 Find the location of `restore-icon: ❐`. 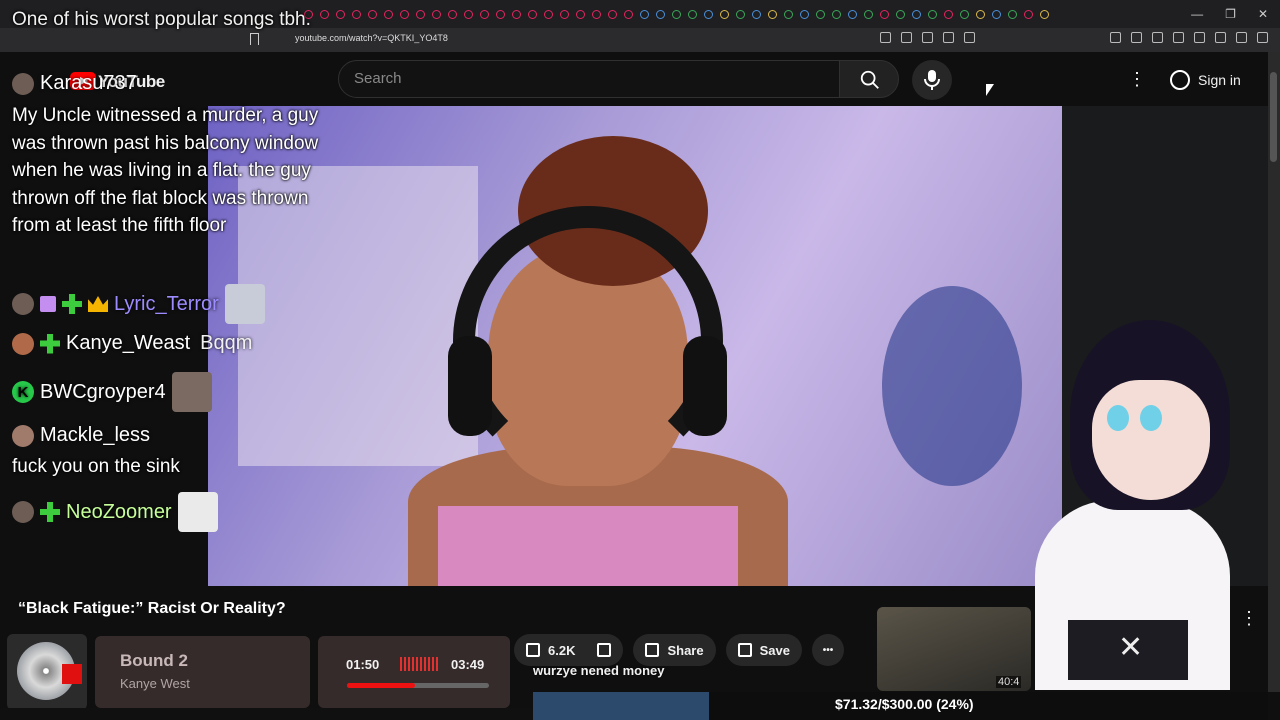

restore-icon: ❐ is located at coordinates (1230, 14).